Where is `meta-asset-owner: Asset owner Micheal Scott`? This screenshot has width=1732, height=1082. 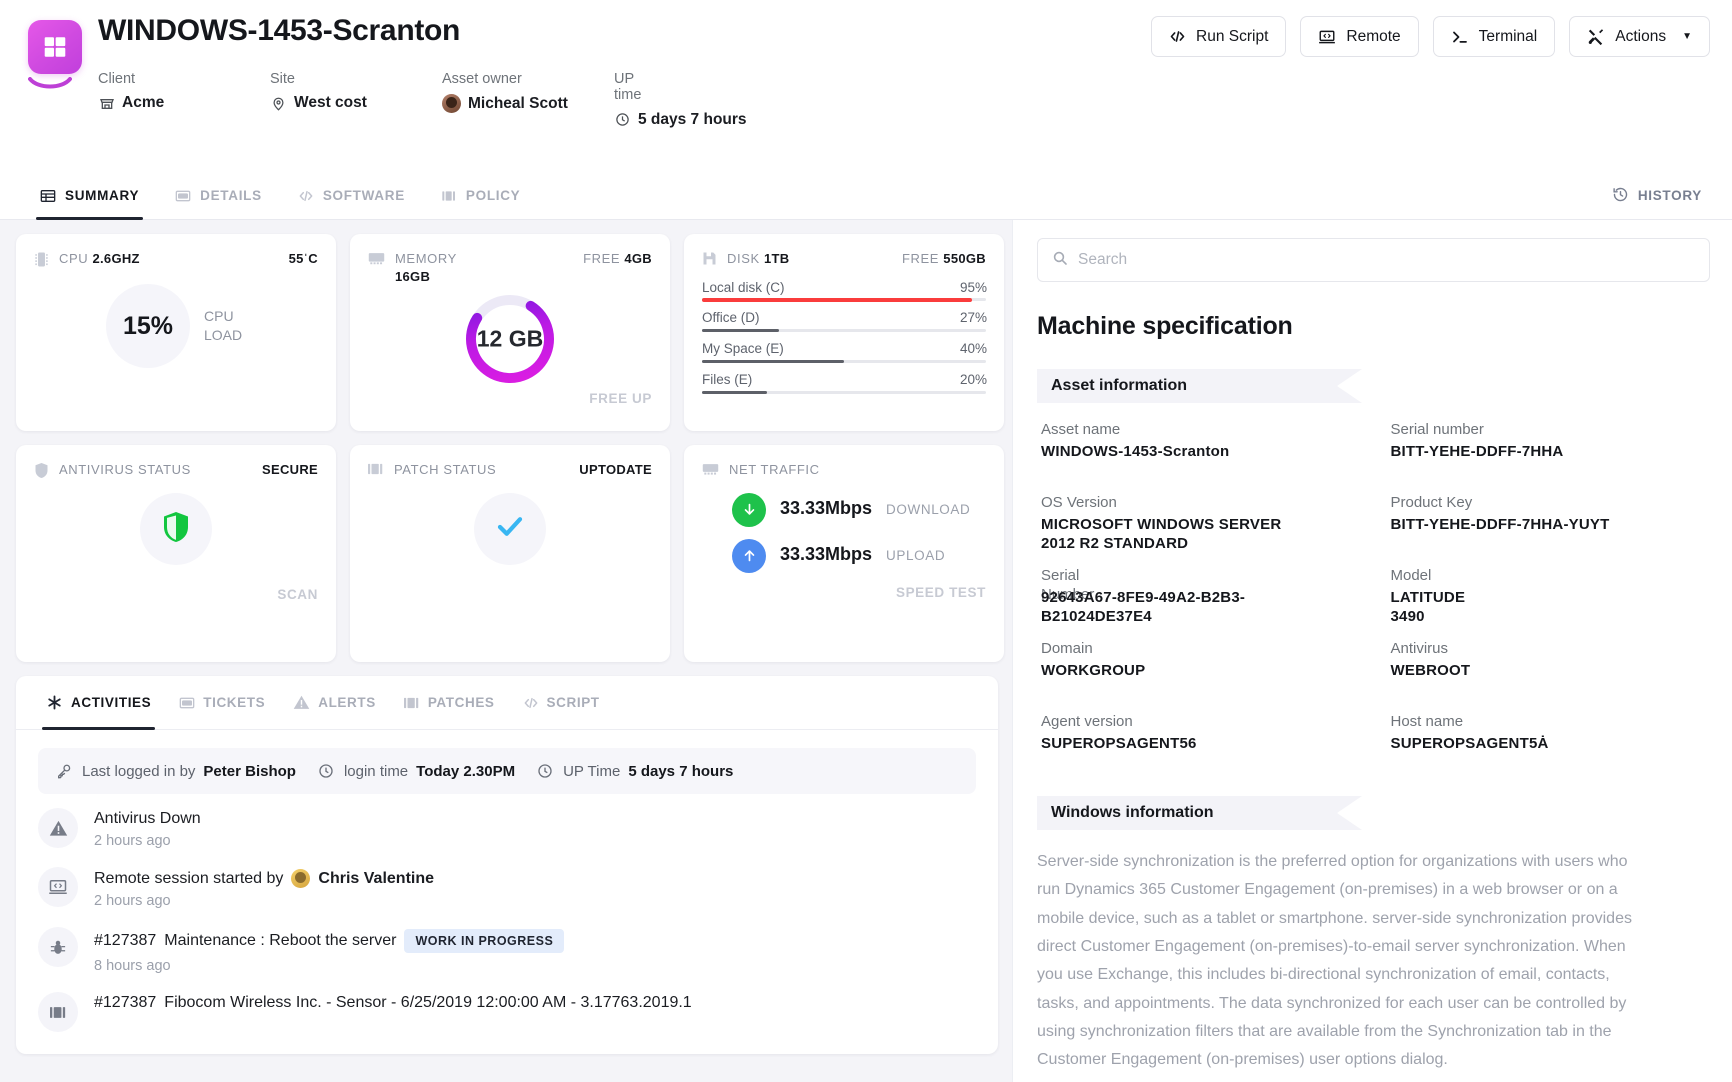
meta-asset-owner: Asset owner Micheal Scott is located at coordinates (528, 100).